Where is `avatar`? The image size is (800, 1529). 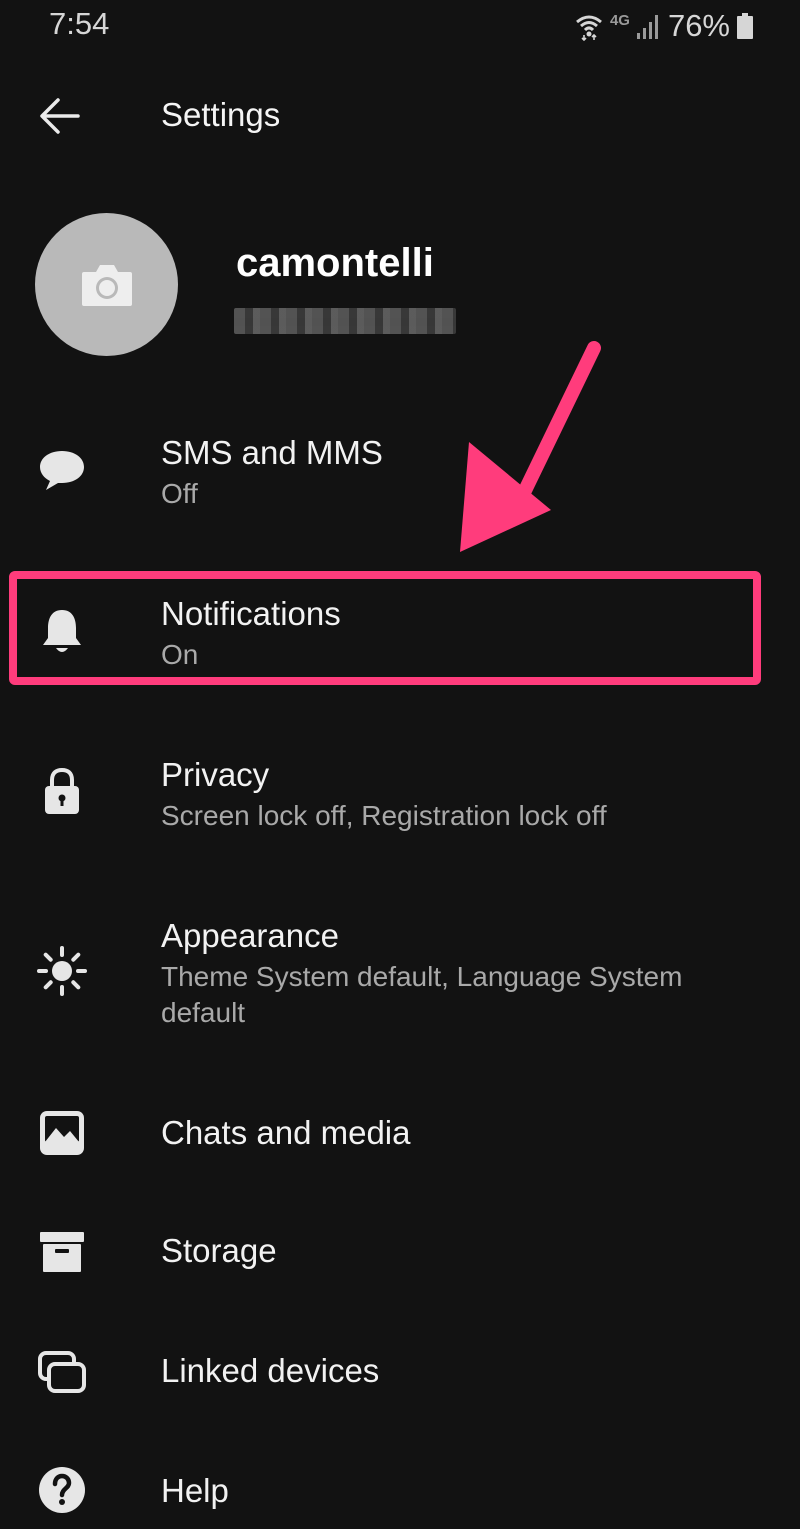 avatar is located at coordinates (106, 284).